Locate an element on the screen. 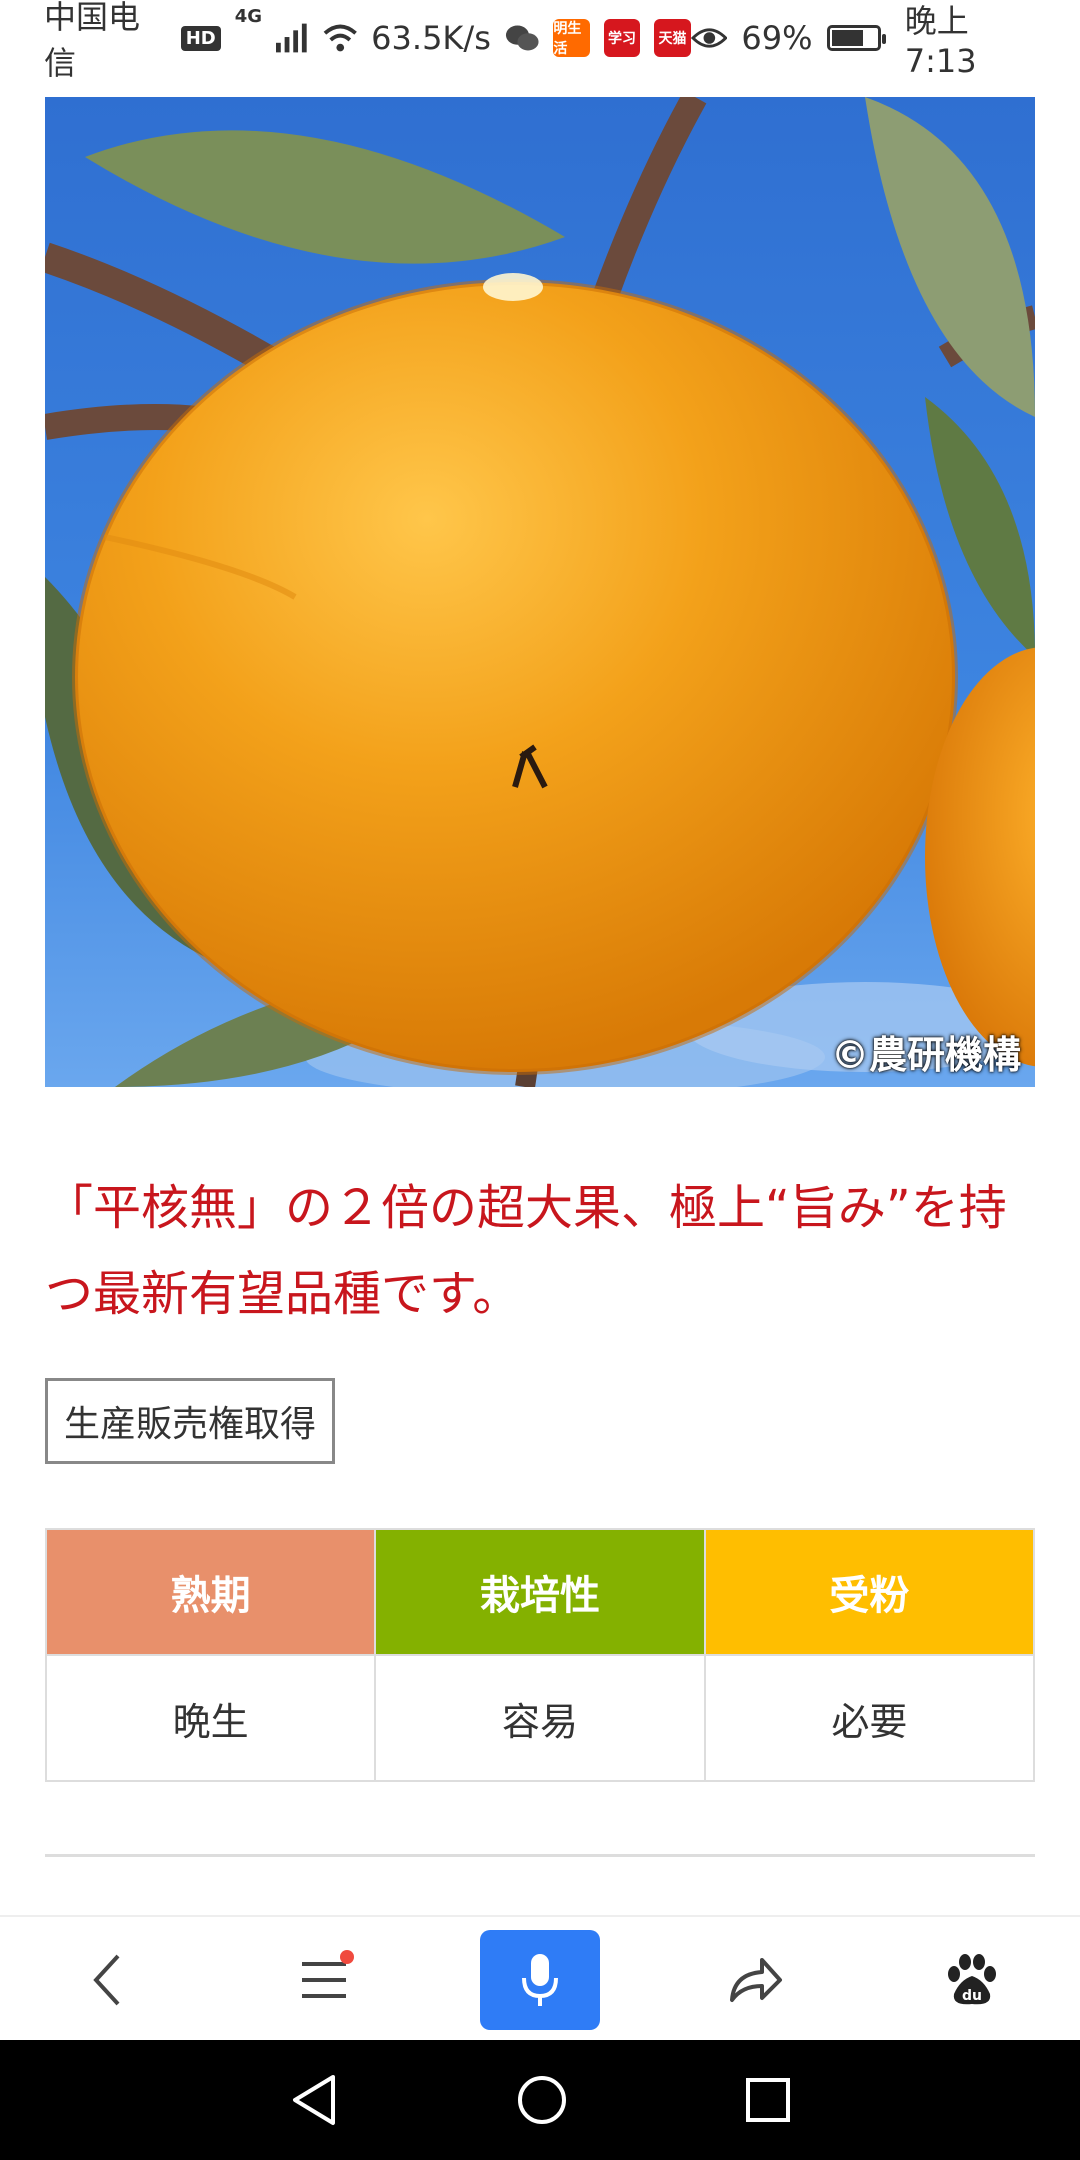 The image size is (1080, 2160). microphone-icon is located at coordinates (540, 1979).